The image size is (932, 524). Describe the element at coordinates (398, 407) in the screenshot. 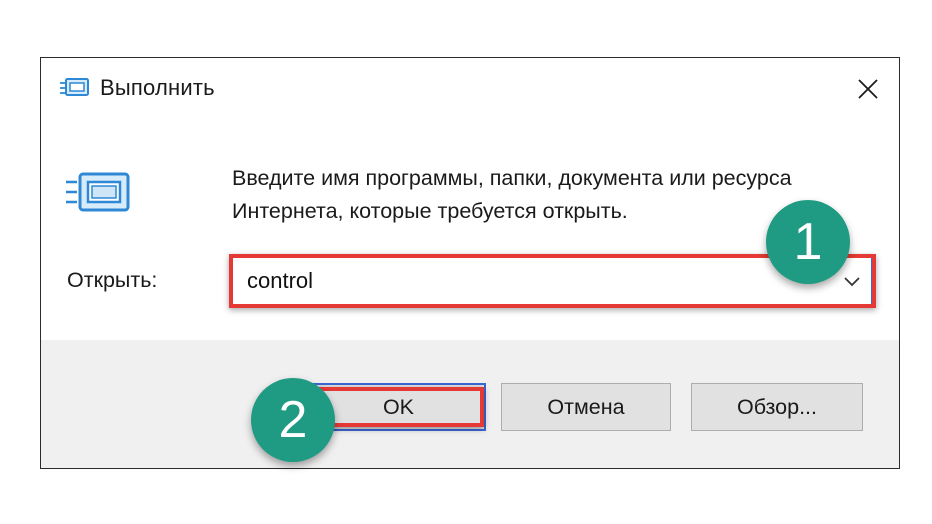

I see `ok-button: OK` at that location.